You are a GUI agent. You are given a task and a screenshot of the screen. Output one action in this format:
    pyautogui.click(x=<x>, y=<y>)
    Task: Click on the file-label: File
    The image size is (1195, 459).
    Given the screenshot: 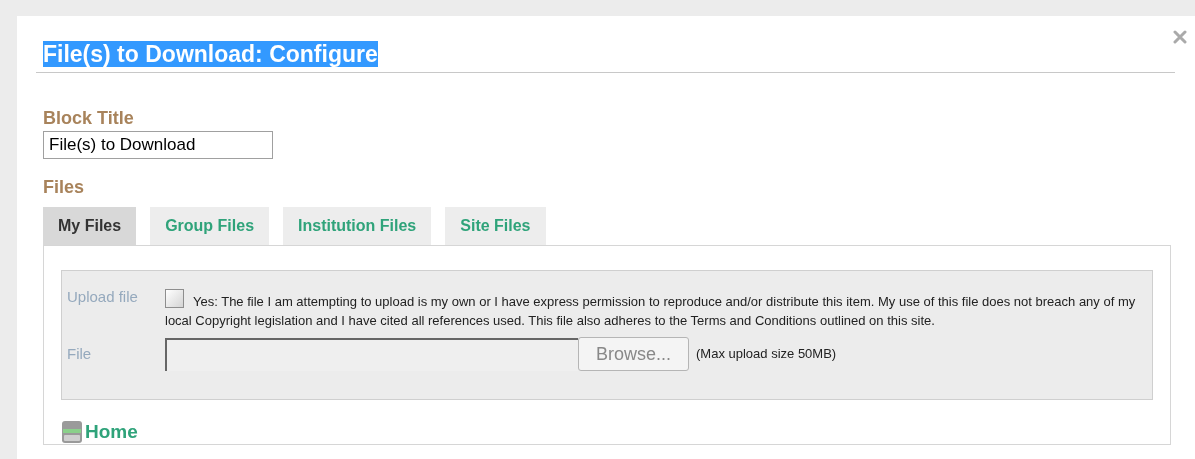 What is the action you would take?
    pyautogui.click(x=80, y=353)
    